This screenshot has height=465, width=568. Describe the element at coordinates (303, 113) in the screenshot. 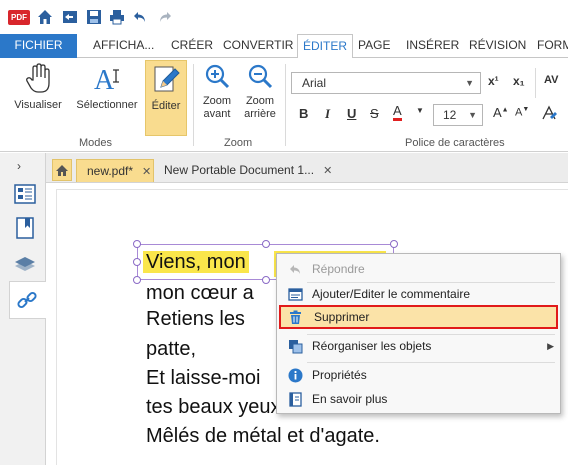

I see `bold-icon: B` at that location.